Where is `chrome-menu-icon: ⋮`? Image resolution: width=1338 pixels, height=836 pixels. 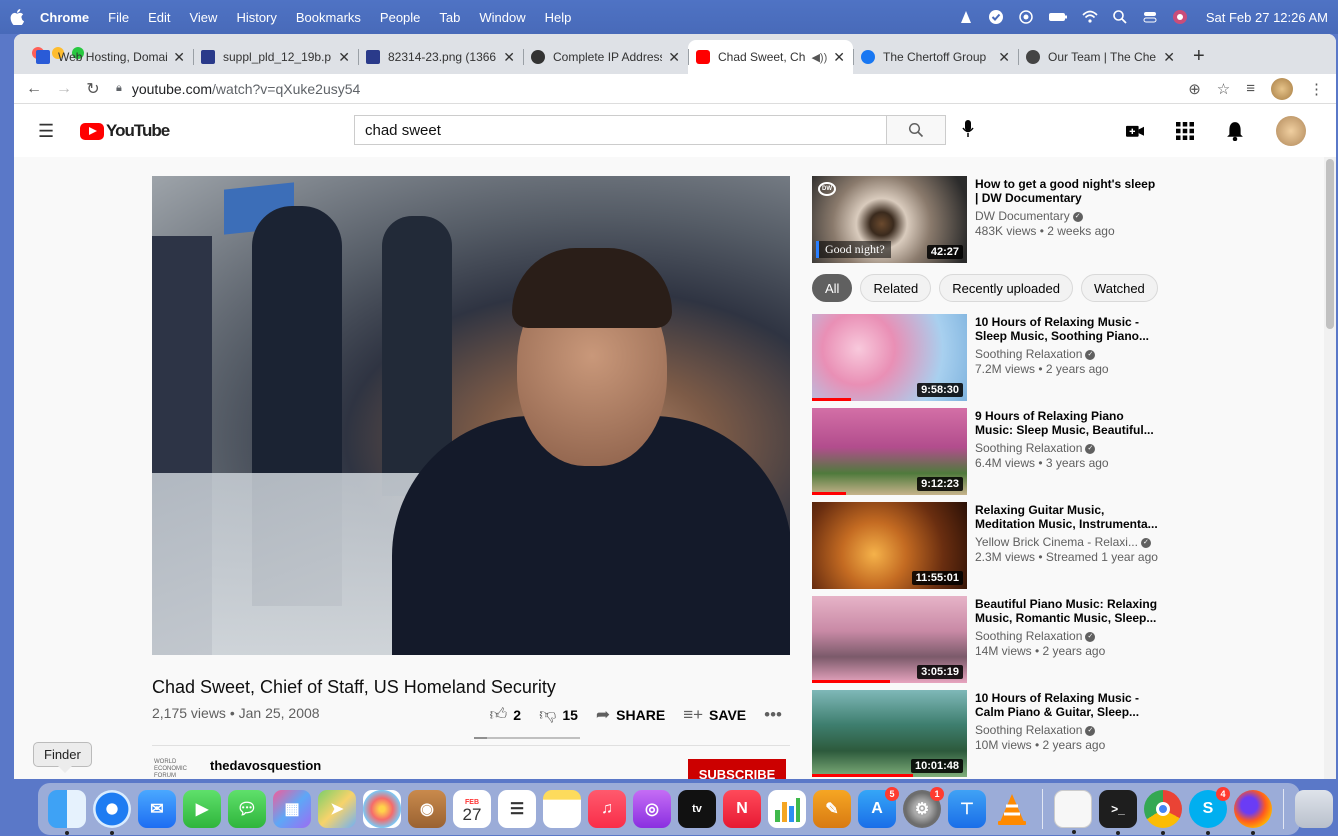 chrome-menu-icon: ⋮ is located at coordinates (1316, 89).